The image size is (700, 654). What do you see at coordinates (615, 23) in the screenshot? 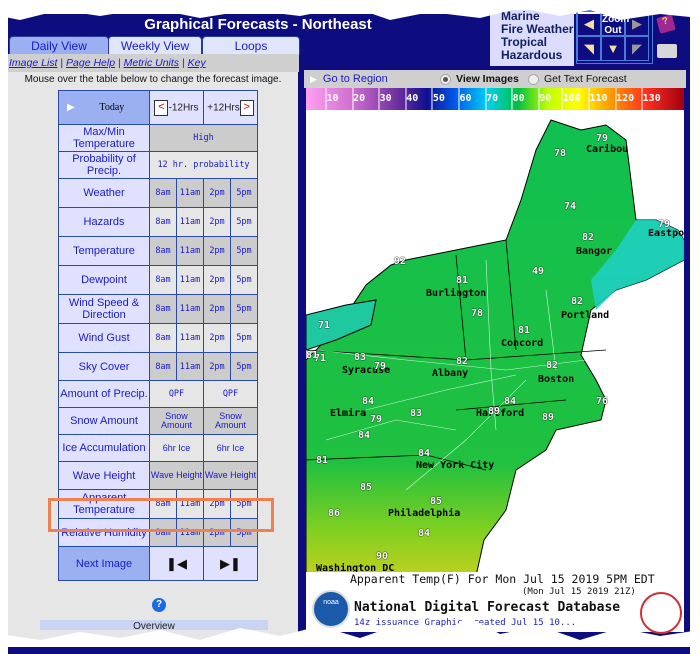
I see `zoom-out-button: Zoom Out` at bounding box center [615, 23].